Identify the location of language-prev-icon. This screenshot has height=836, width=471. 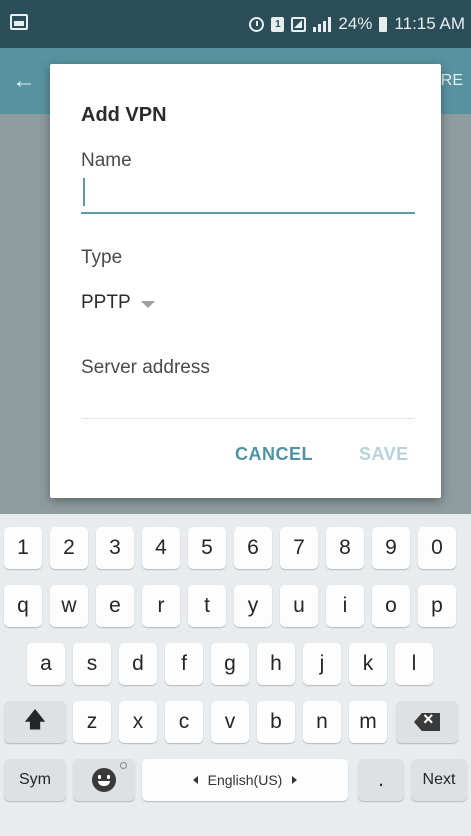
(195, 780).